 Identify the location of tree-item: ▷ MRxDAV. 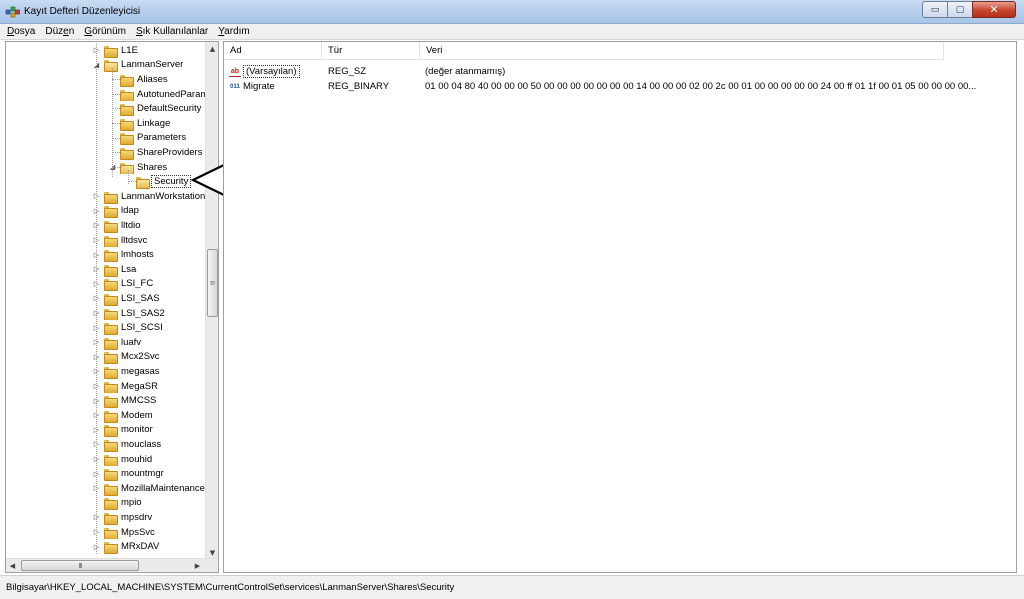
(149, 546).